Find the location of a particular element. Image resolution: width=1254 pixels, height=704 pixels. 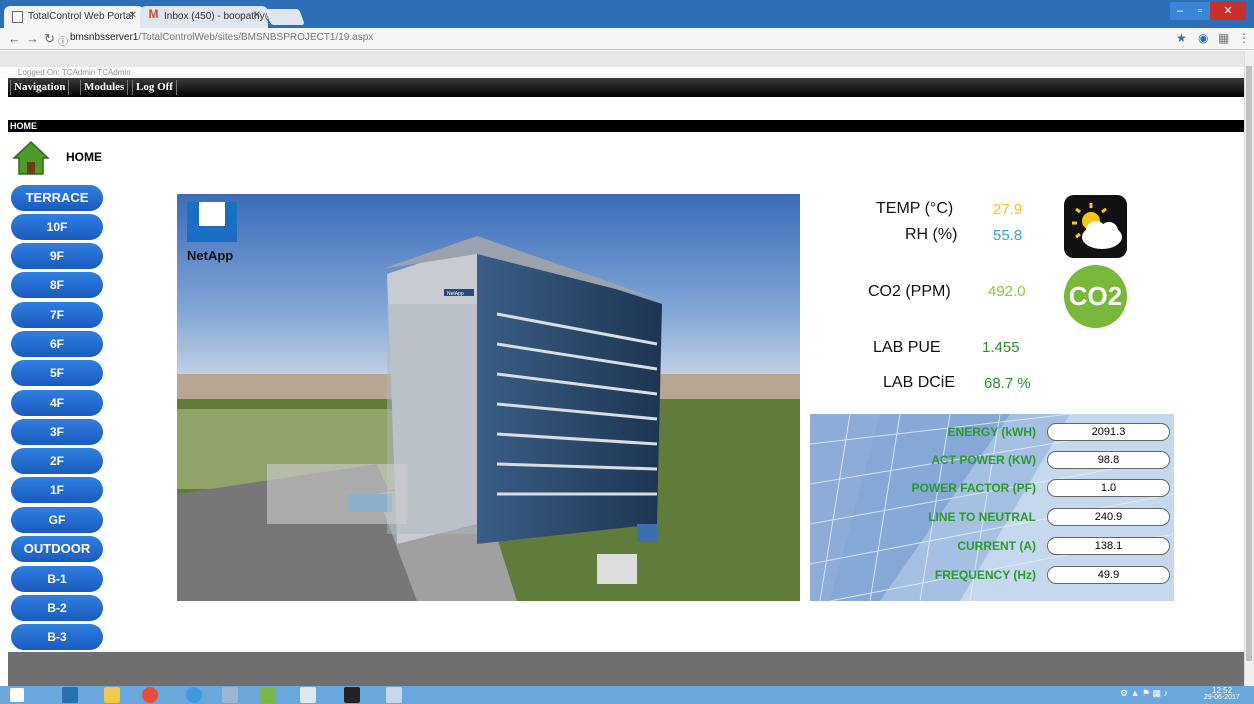

energy-label: LINE TO NEUTRAL is located at coordinates (982, 517).